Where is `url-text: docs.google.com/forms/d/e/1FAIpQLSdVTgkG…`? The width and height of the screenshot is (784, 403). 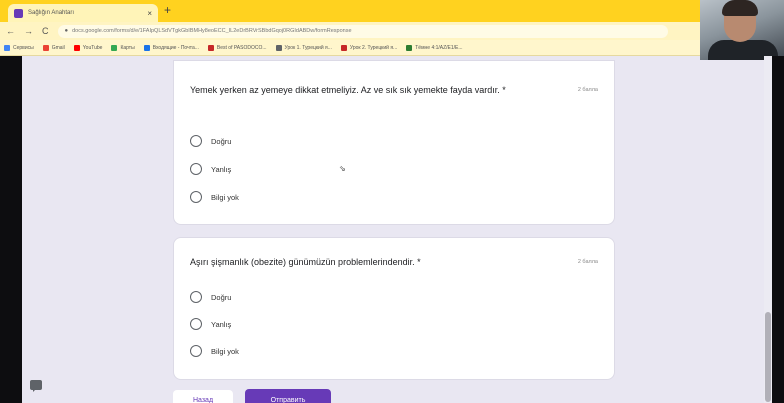 url-text: docs.google.com/forms/d/e/1FAIpQLSdVTgkG… is located at coordinates (212, 31).